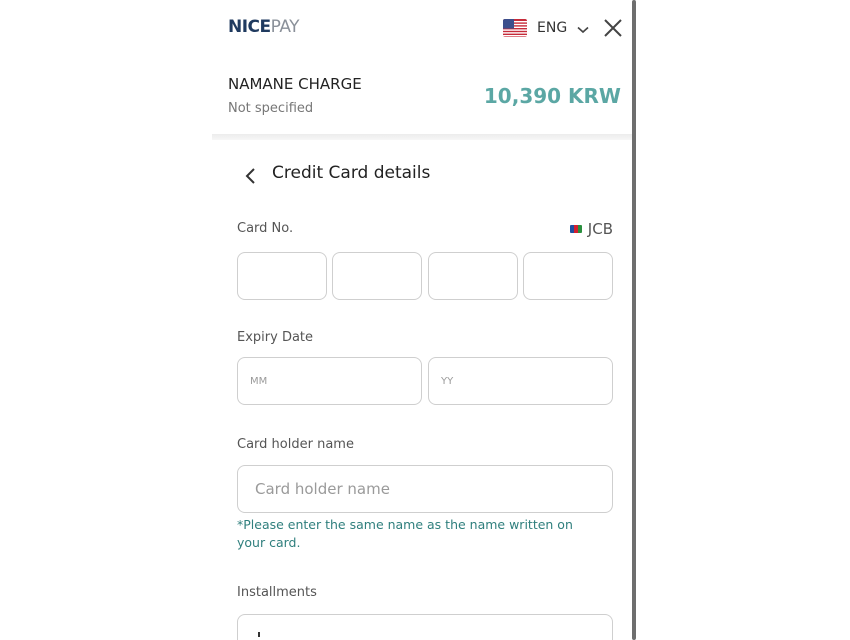 This screenshot has width=850, height=640. I want to click on back-button, so click(251, 176).